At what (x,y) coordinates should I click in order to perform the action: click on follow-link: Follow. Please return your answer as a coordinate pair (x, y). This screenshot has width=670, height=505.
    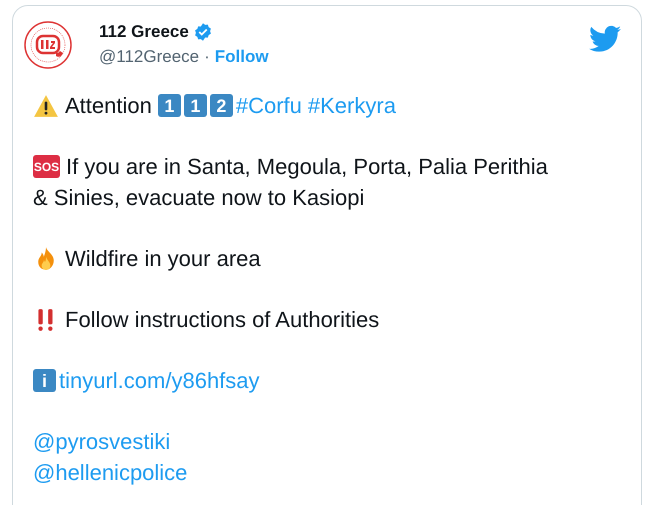
    Looking at the image, I should click on (241, 57).